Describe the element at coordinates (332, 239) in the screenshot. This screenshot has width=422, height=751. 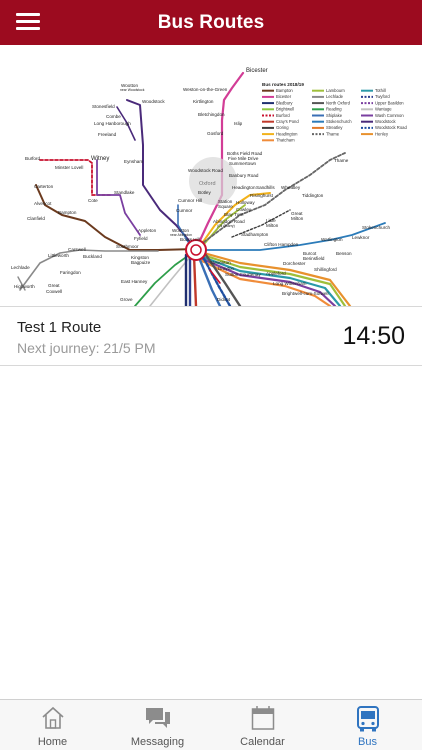
I see `label-watlington: Watlington` at that location.